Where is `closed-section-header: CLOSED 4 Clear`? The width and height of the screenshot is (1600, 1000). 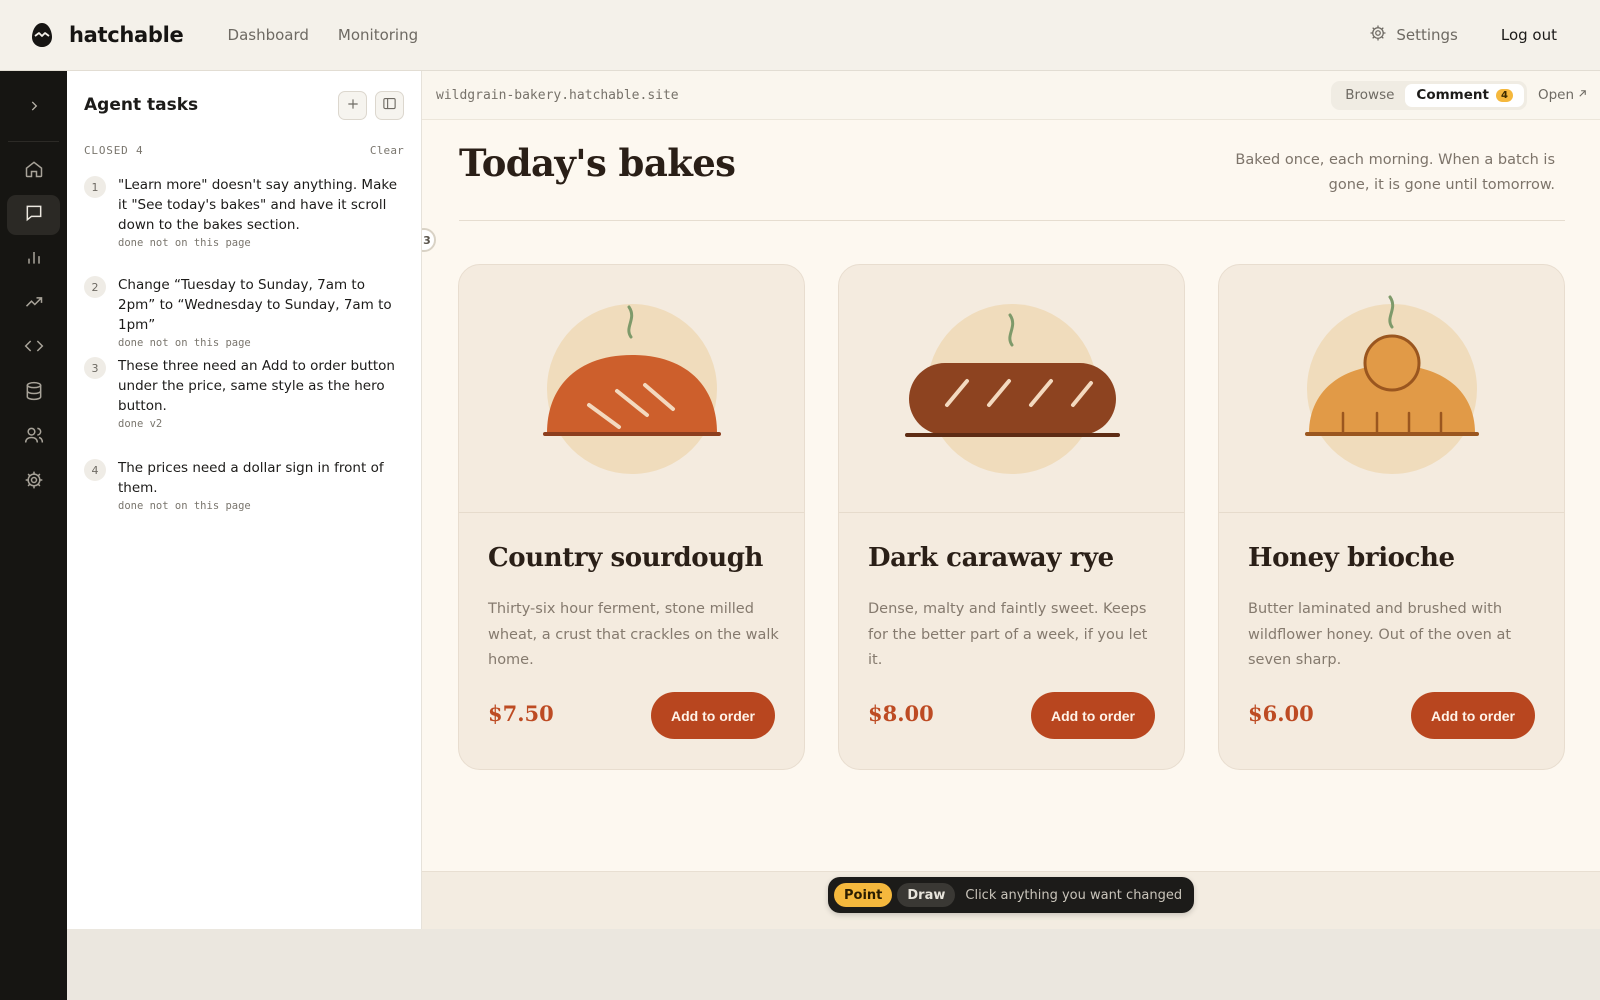 closed-section-header: CLOSED 4 Clear is located at coordinates (244, 150).